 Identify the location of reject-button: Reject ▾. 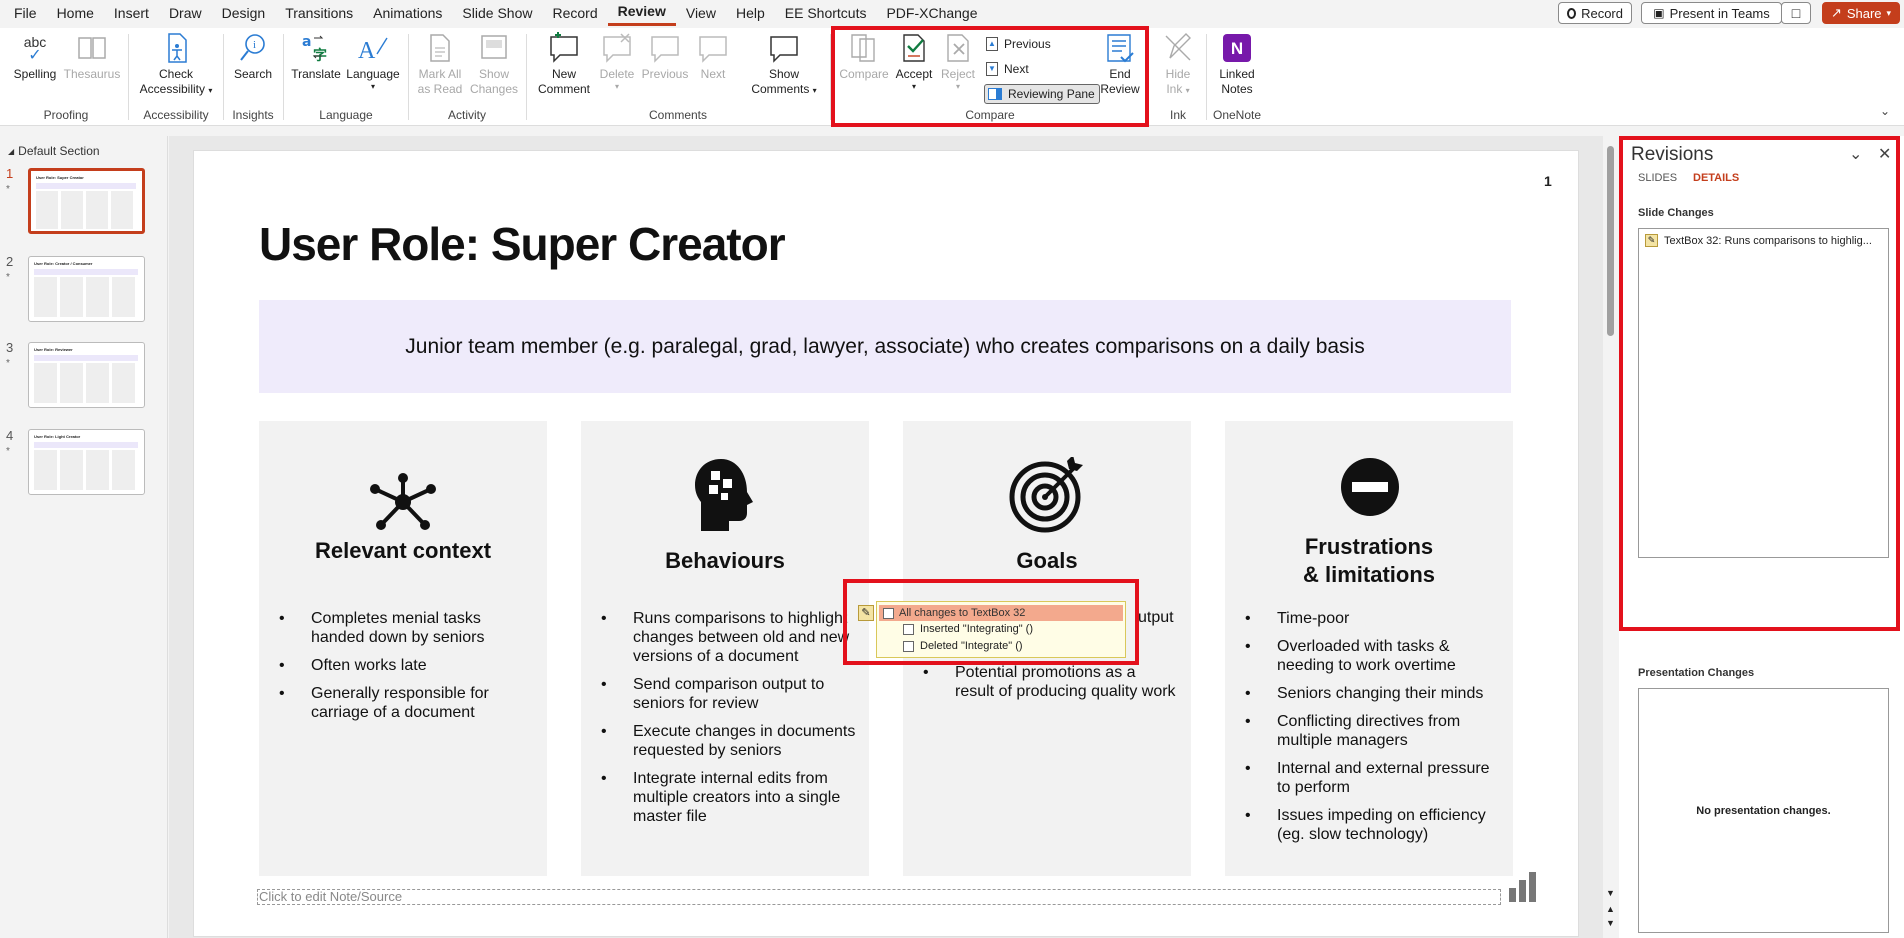
(958, 62).